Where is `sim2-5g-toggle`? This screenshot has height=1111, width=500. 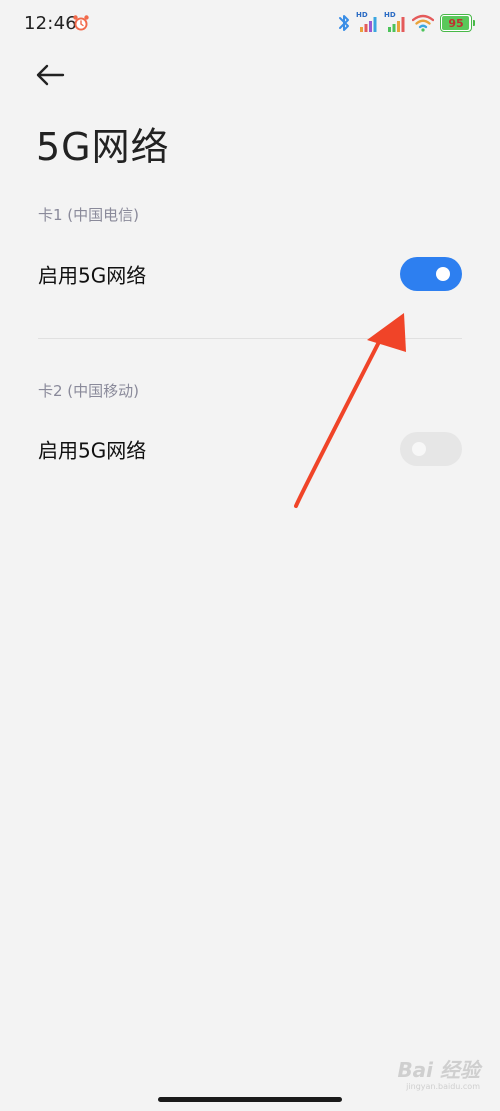
sim2-5g-toggle is located at coordinates (431, 449).